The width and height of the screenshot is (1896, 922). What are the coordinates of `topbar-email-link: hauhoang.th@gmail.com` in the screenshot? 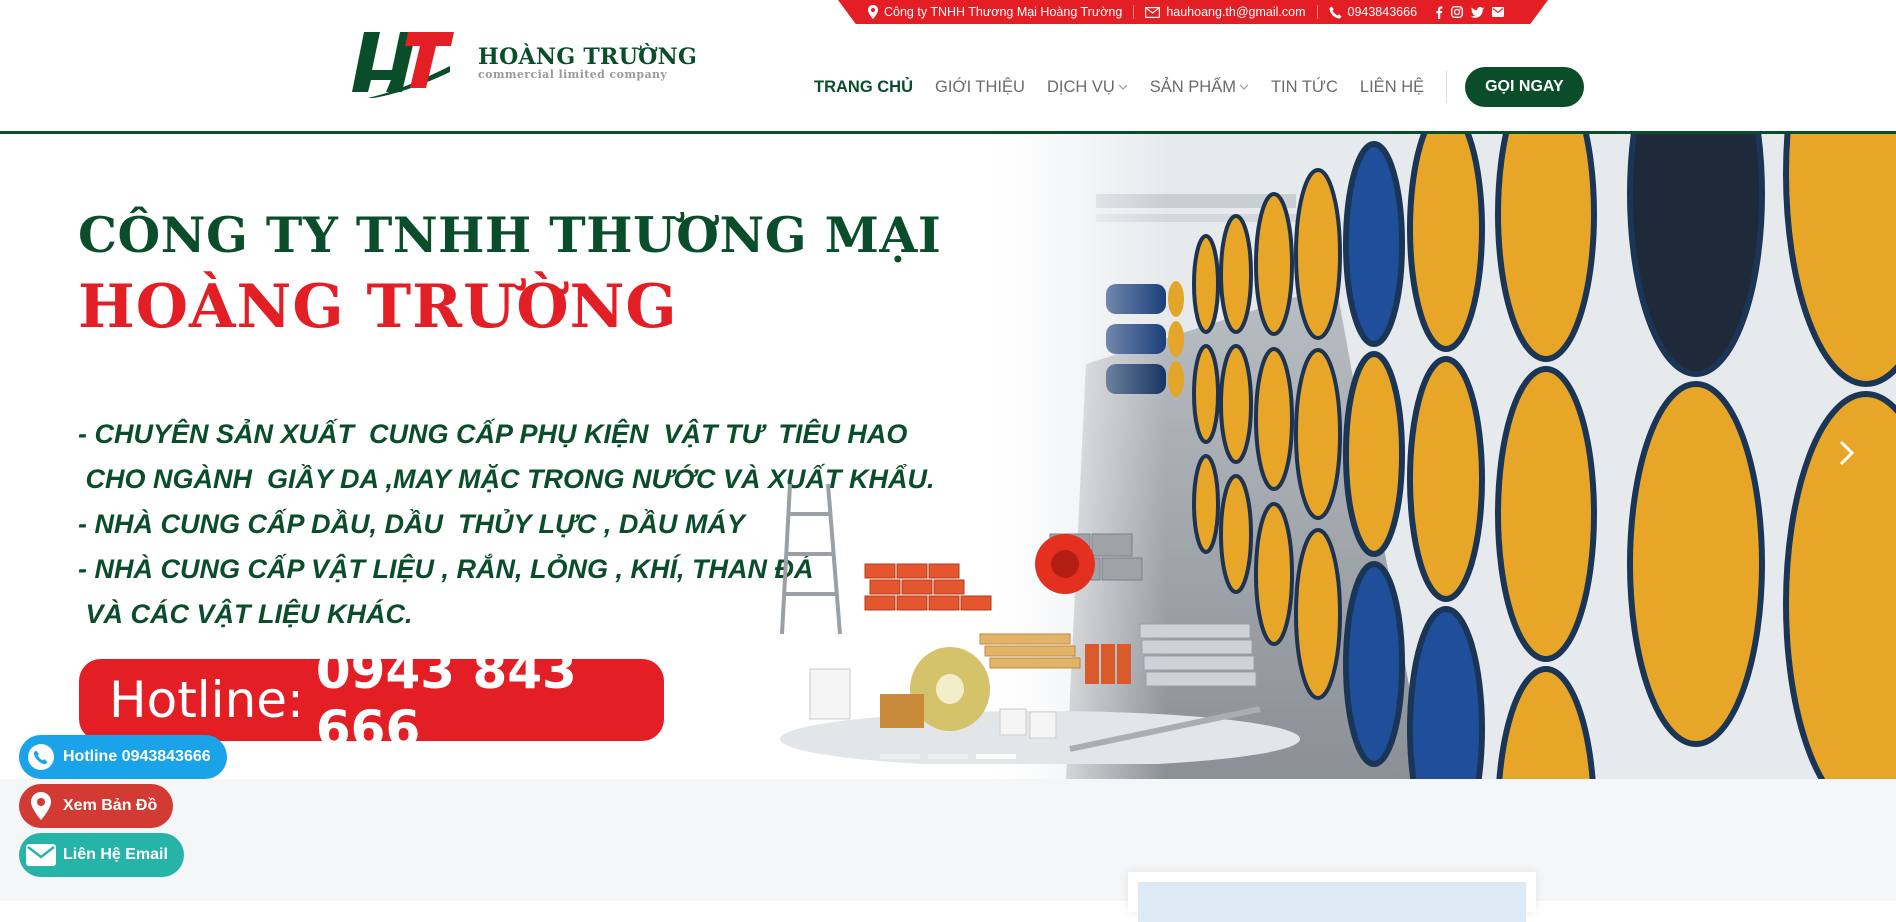 It's located at (1225, 12).